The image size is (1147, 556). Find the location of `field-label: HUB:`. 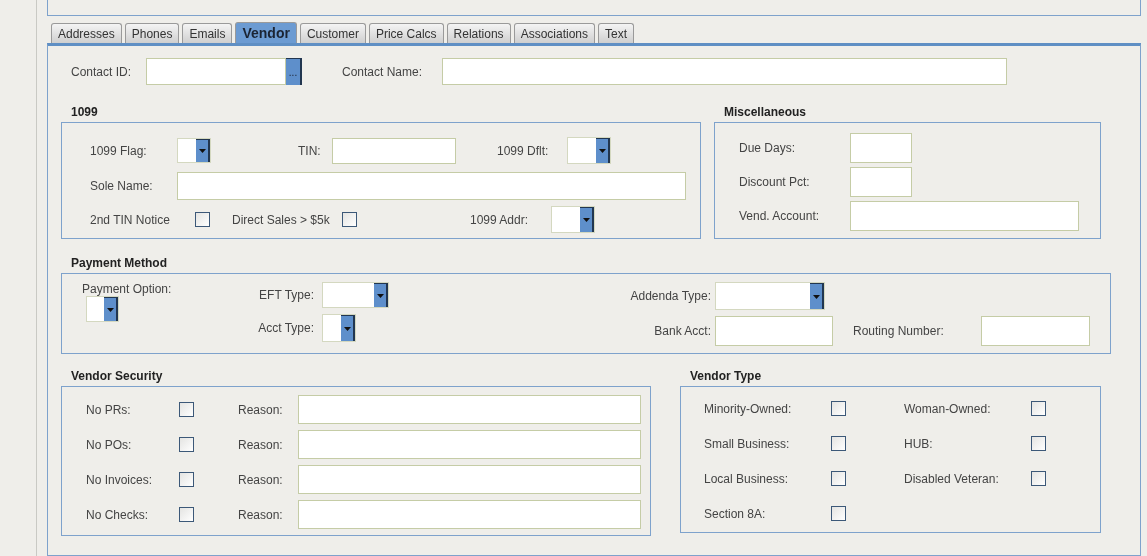

field-label: HUB: is located at coordinates (919, 443).